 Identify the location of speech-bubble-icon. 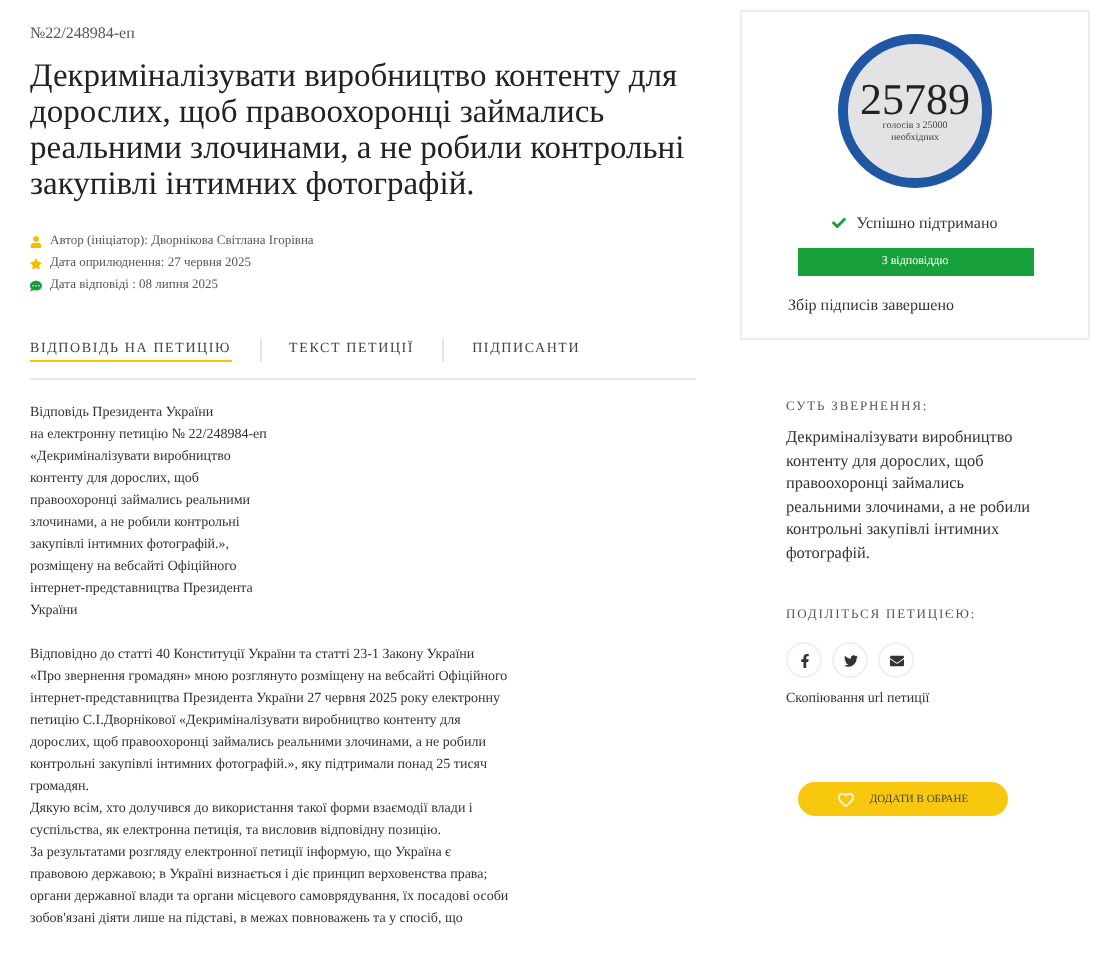
(36, 285).